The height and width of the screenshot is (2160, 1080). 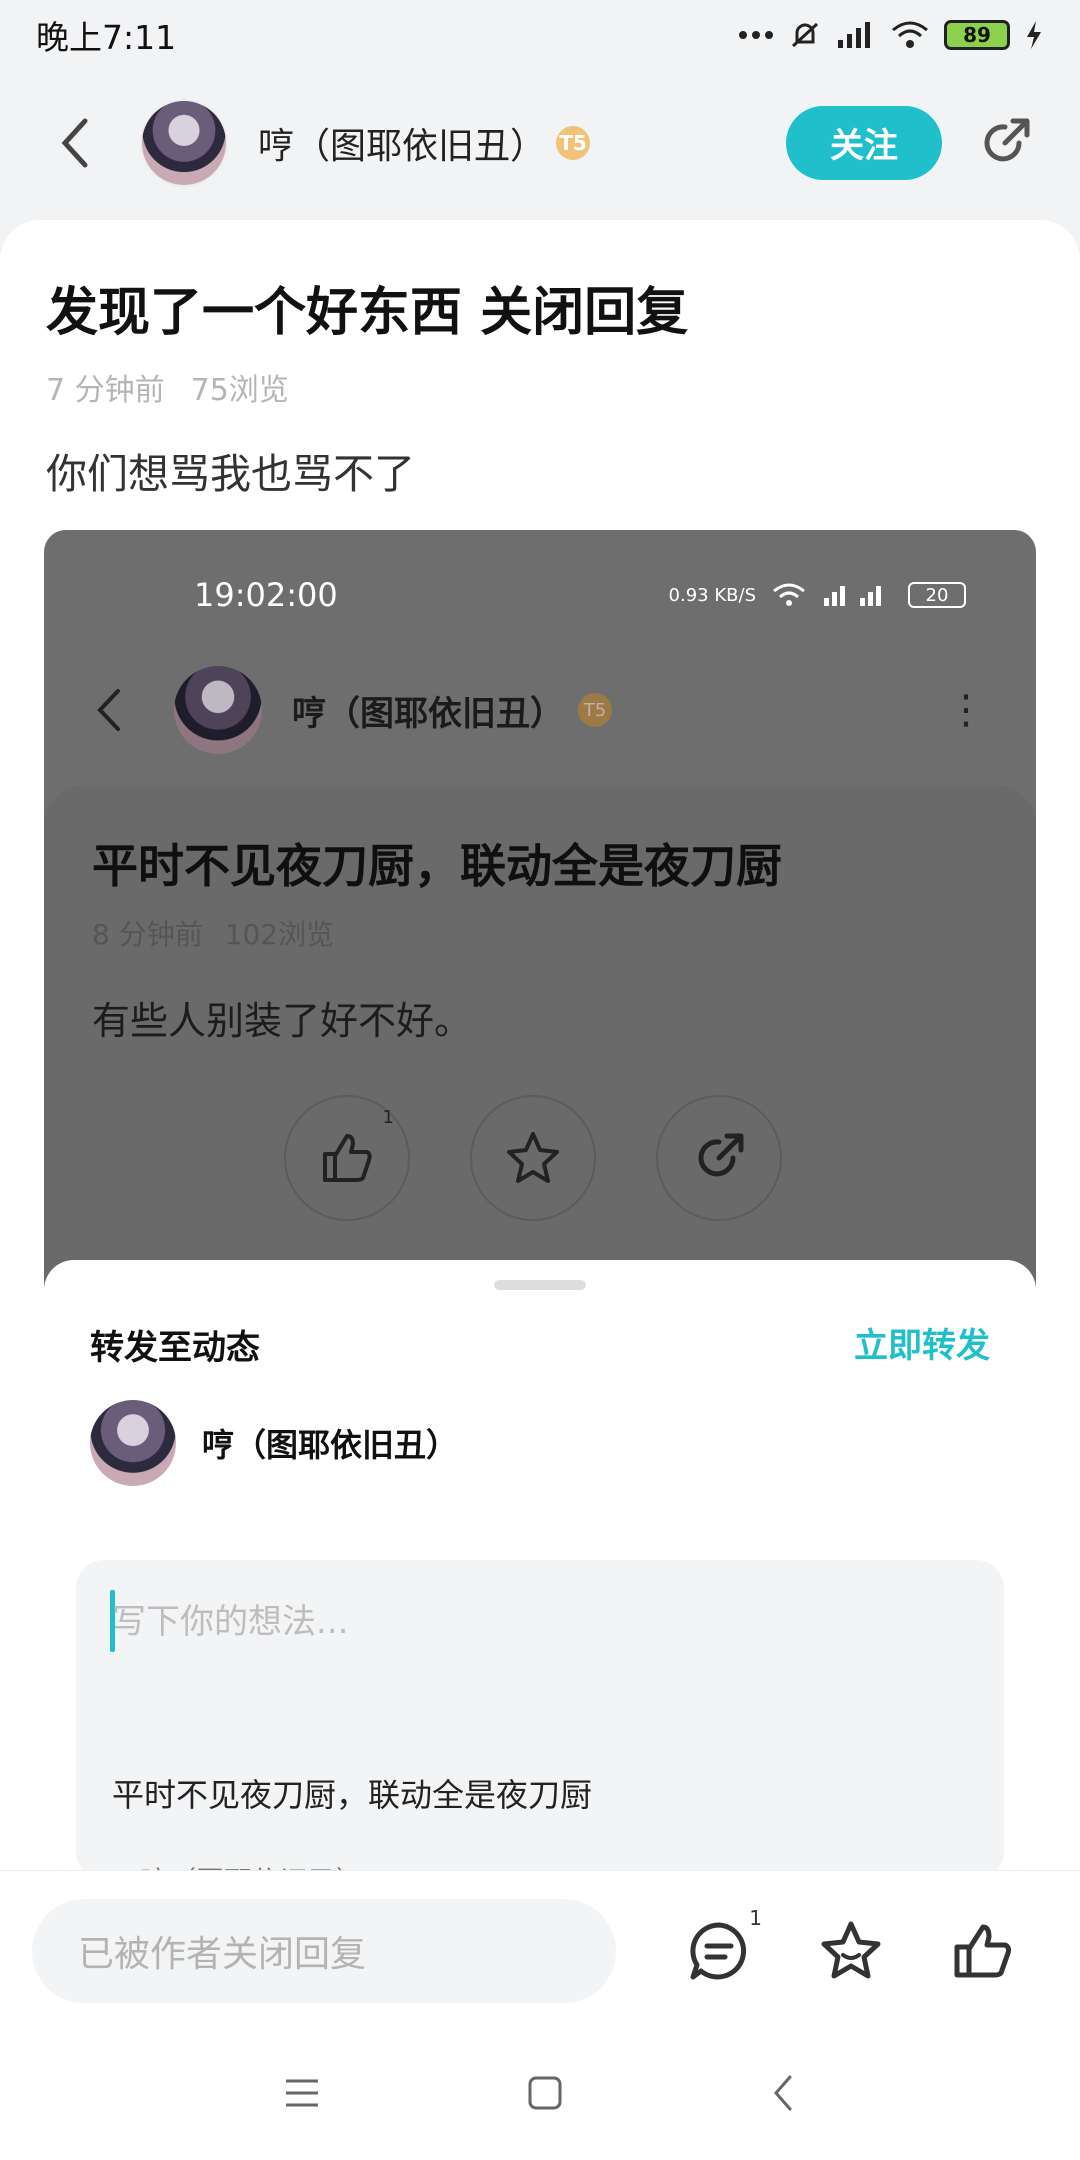 What do you see at coordinates (367, 313) in the screenshot?
I see `post-title: 发现了一个好东西 关闭回复` at bounding box center [367, 313].